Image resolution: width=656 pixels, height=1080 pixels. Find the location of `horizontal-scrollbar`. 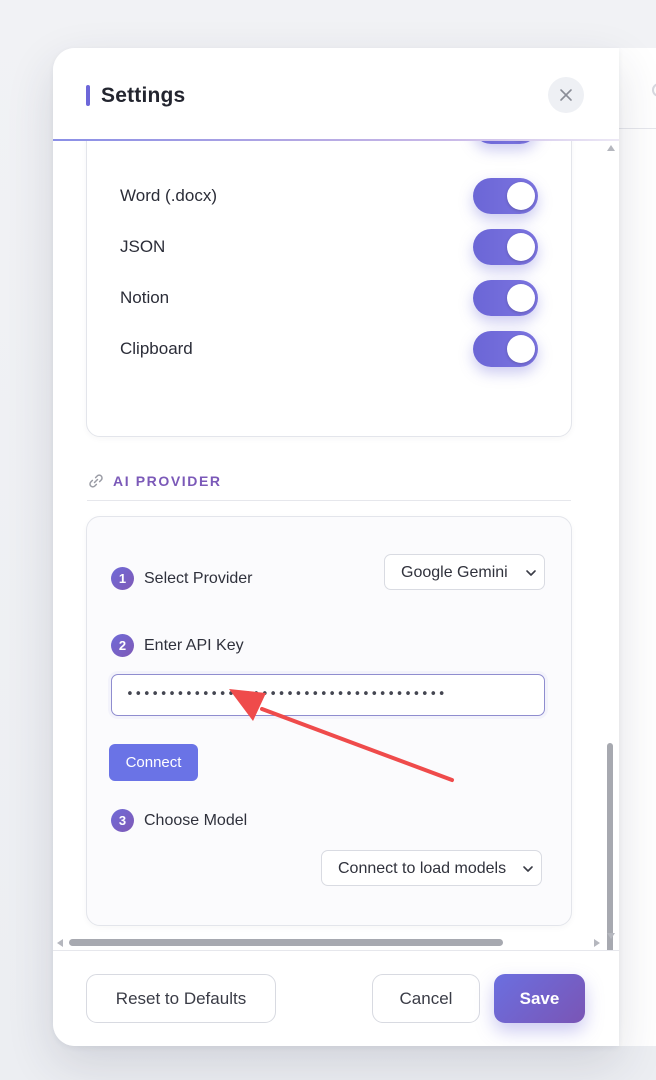

horizontal-scrollbar is located at coordinates (328, 943).